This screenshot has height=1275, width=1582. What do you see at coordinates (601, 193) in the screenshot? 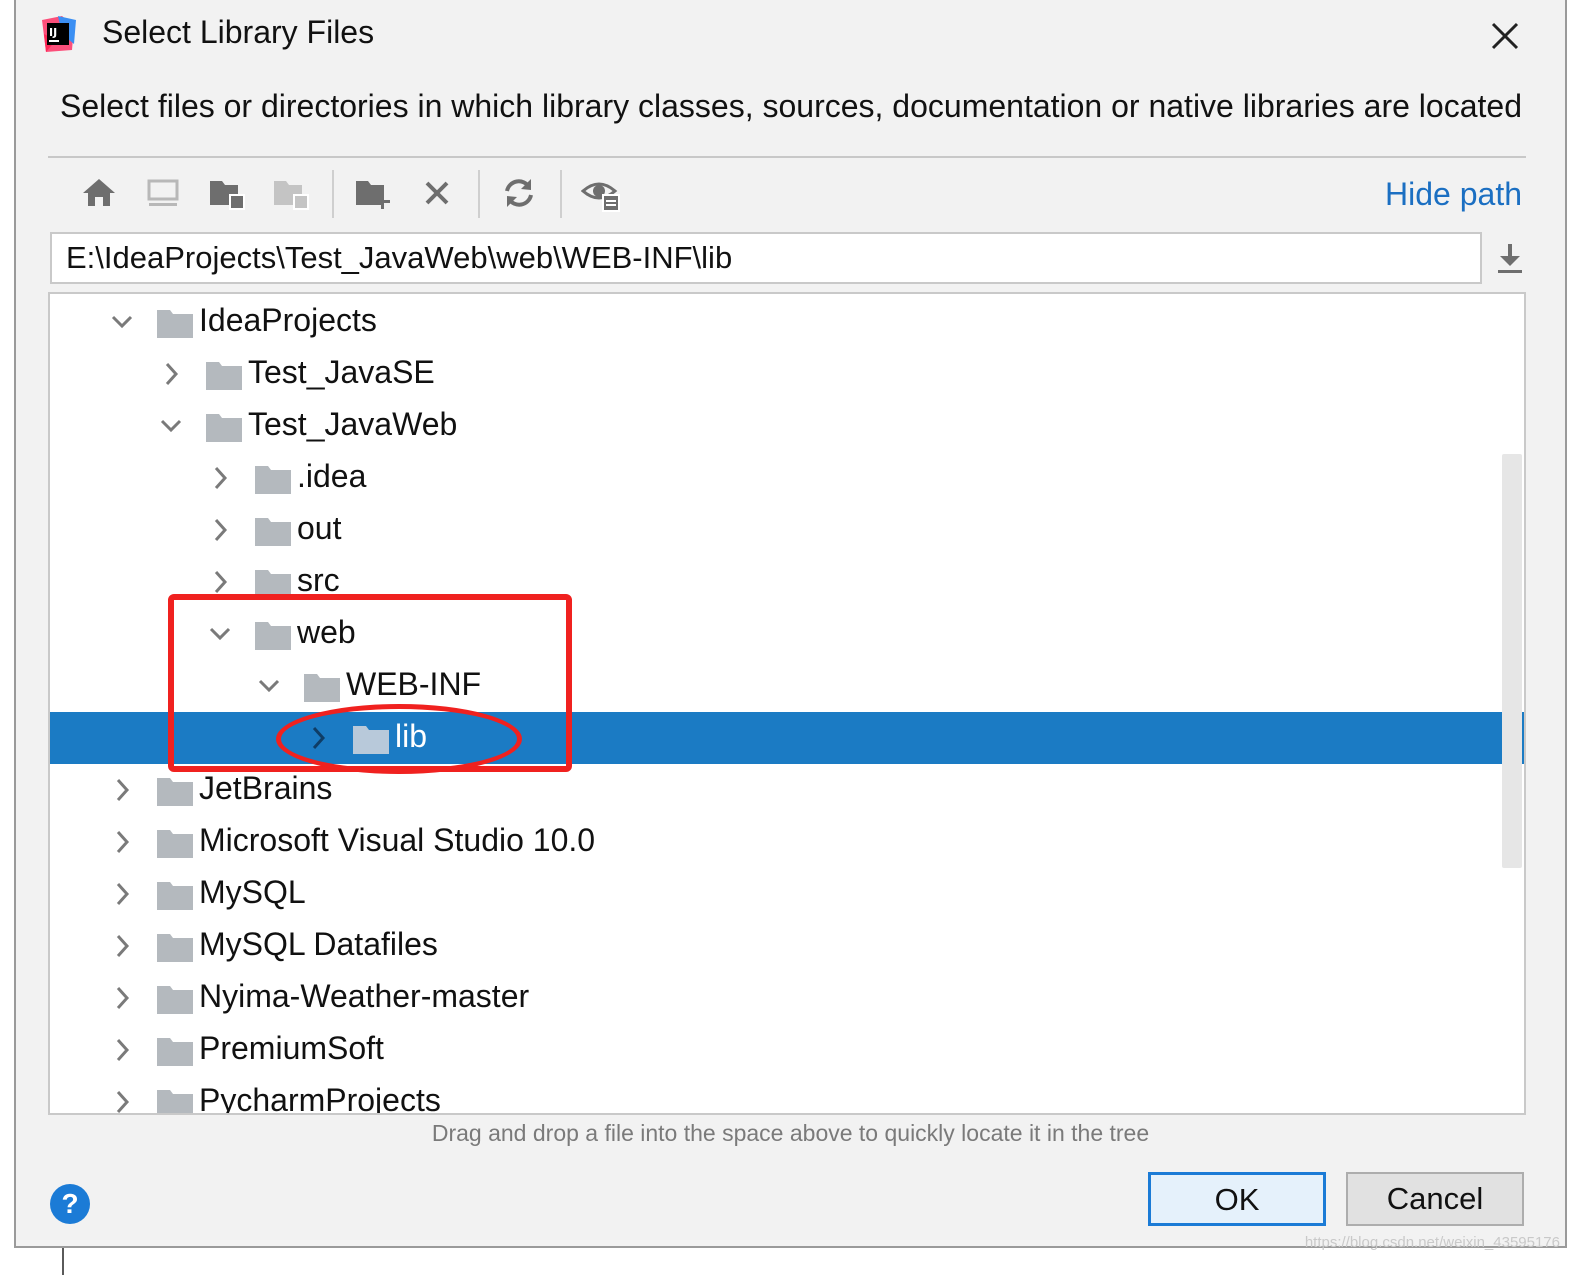
I see `show-hidden-icon` at bounding box center [601, 193].